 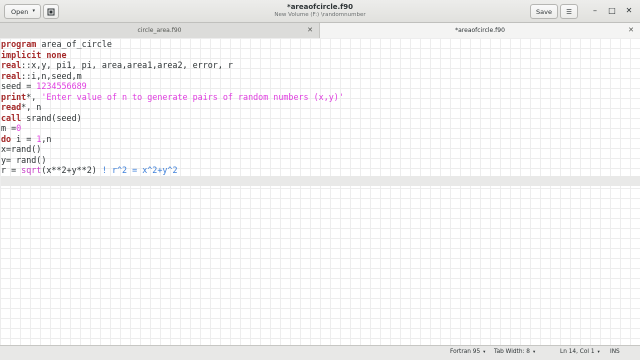 What do you see at coordinates (320, 86) in the screenshot?
I see `code-line: seed = 1234556689` at bounding box center [320, 86].